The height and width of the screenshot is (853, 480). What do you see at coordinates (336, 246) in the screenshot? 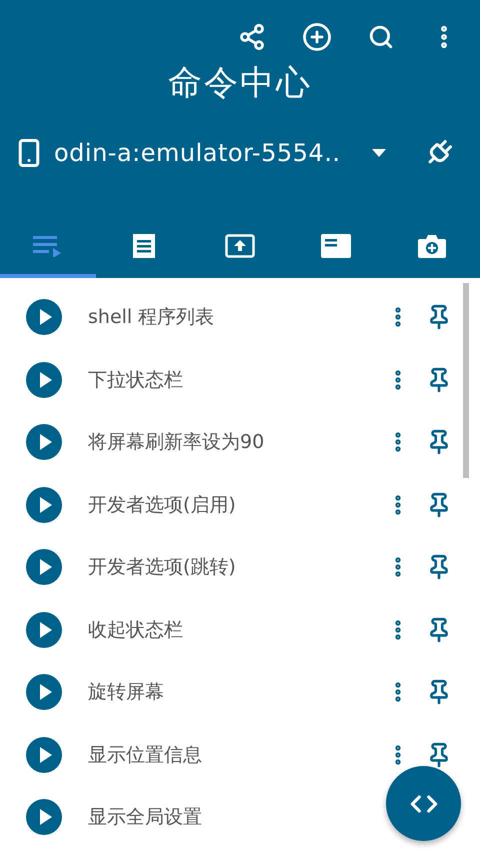
I see `card-icon` at bounding box center [336, 246].